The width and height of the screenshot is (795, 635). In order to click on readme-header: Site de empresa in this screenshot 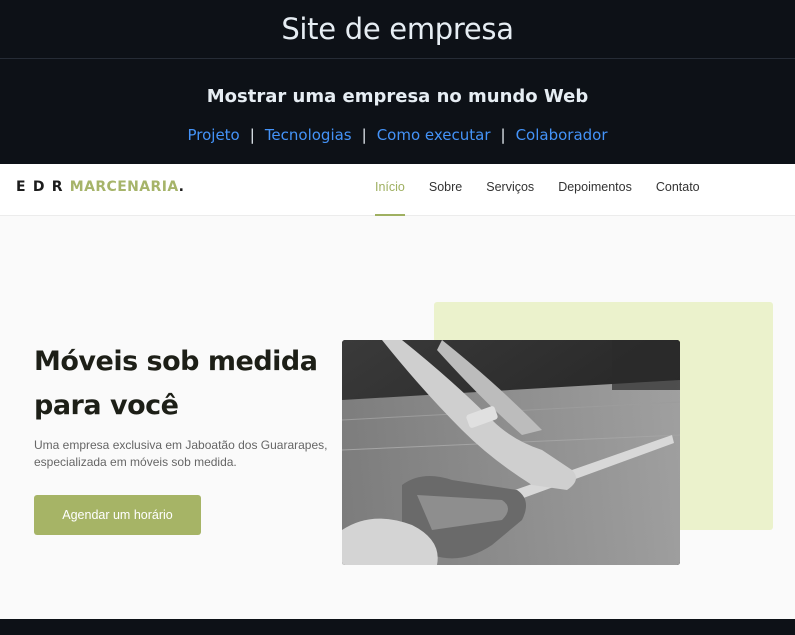, I will do `click(397, 29)`.